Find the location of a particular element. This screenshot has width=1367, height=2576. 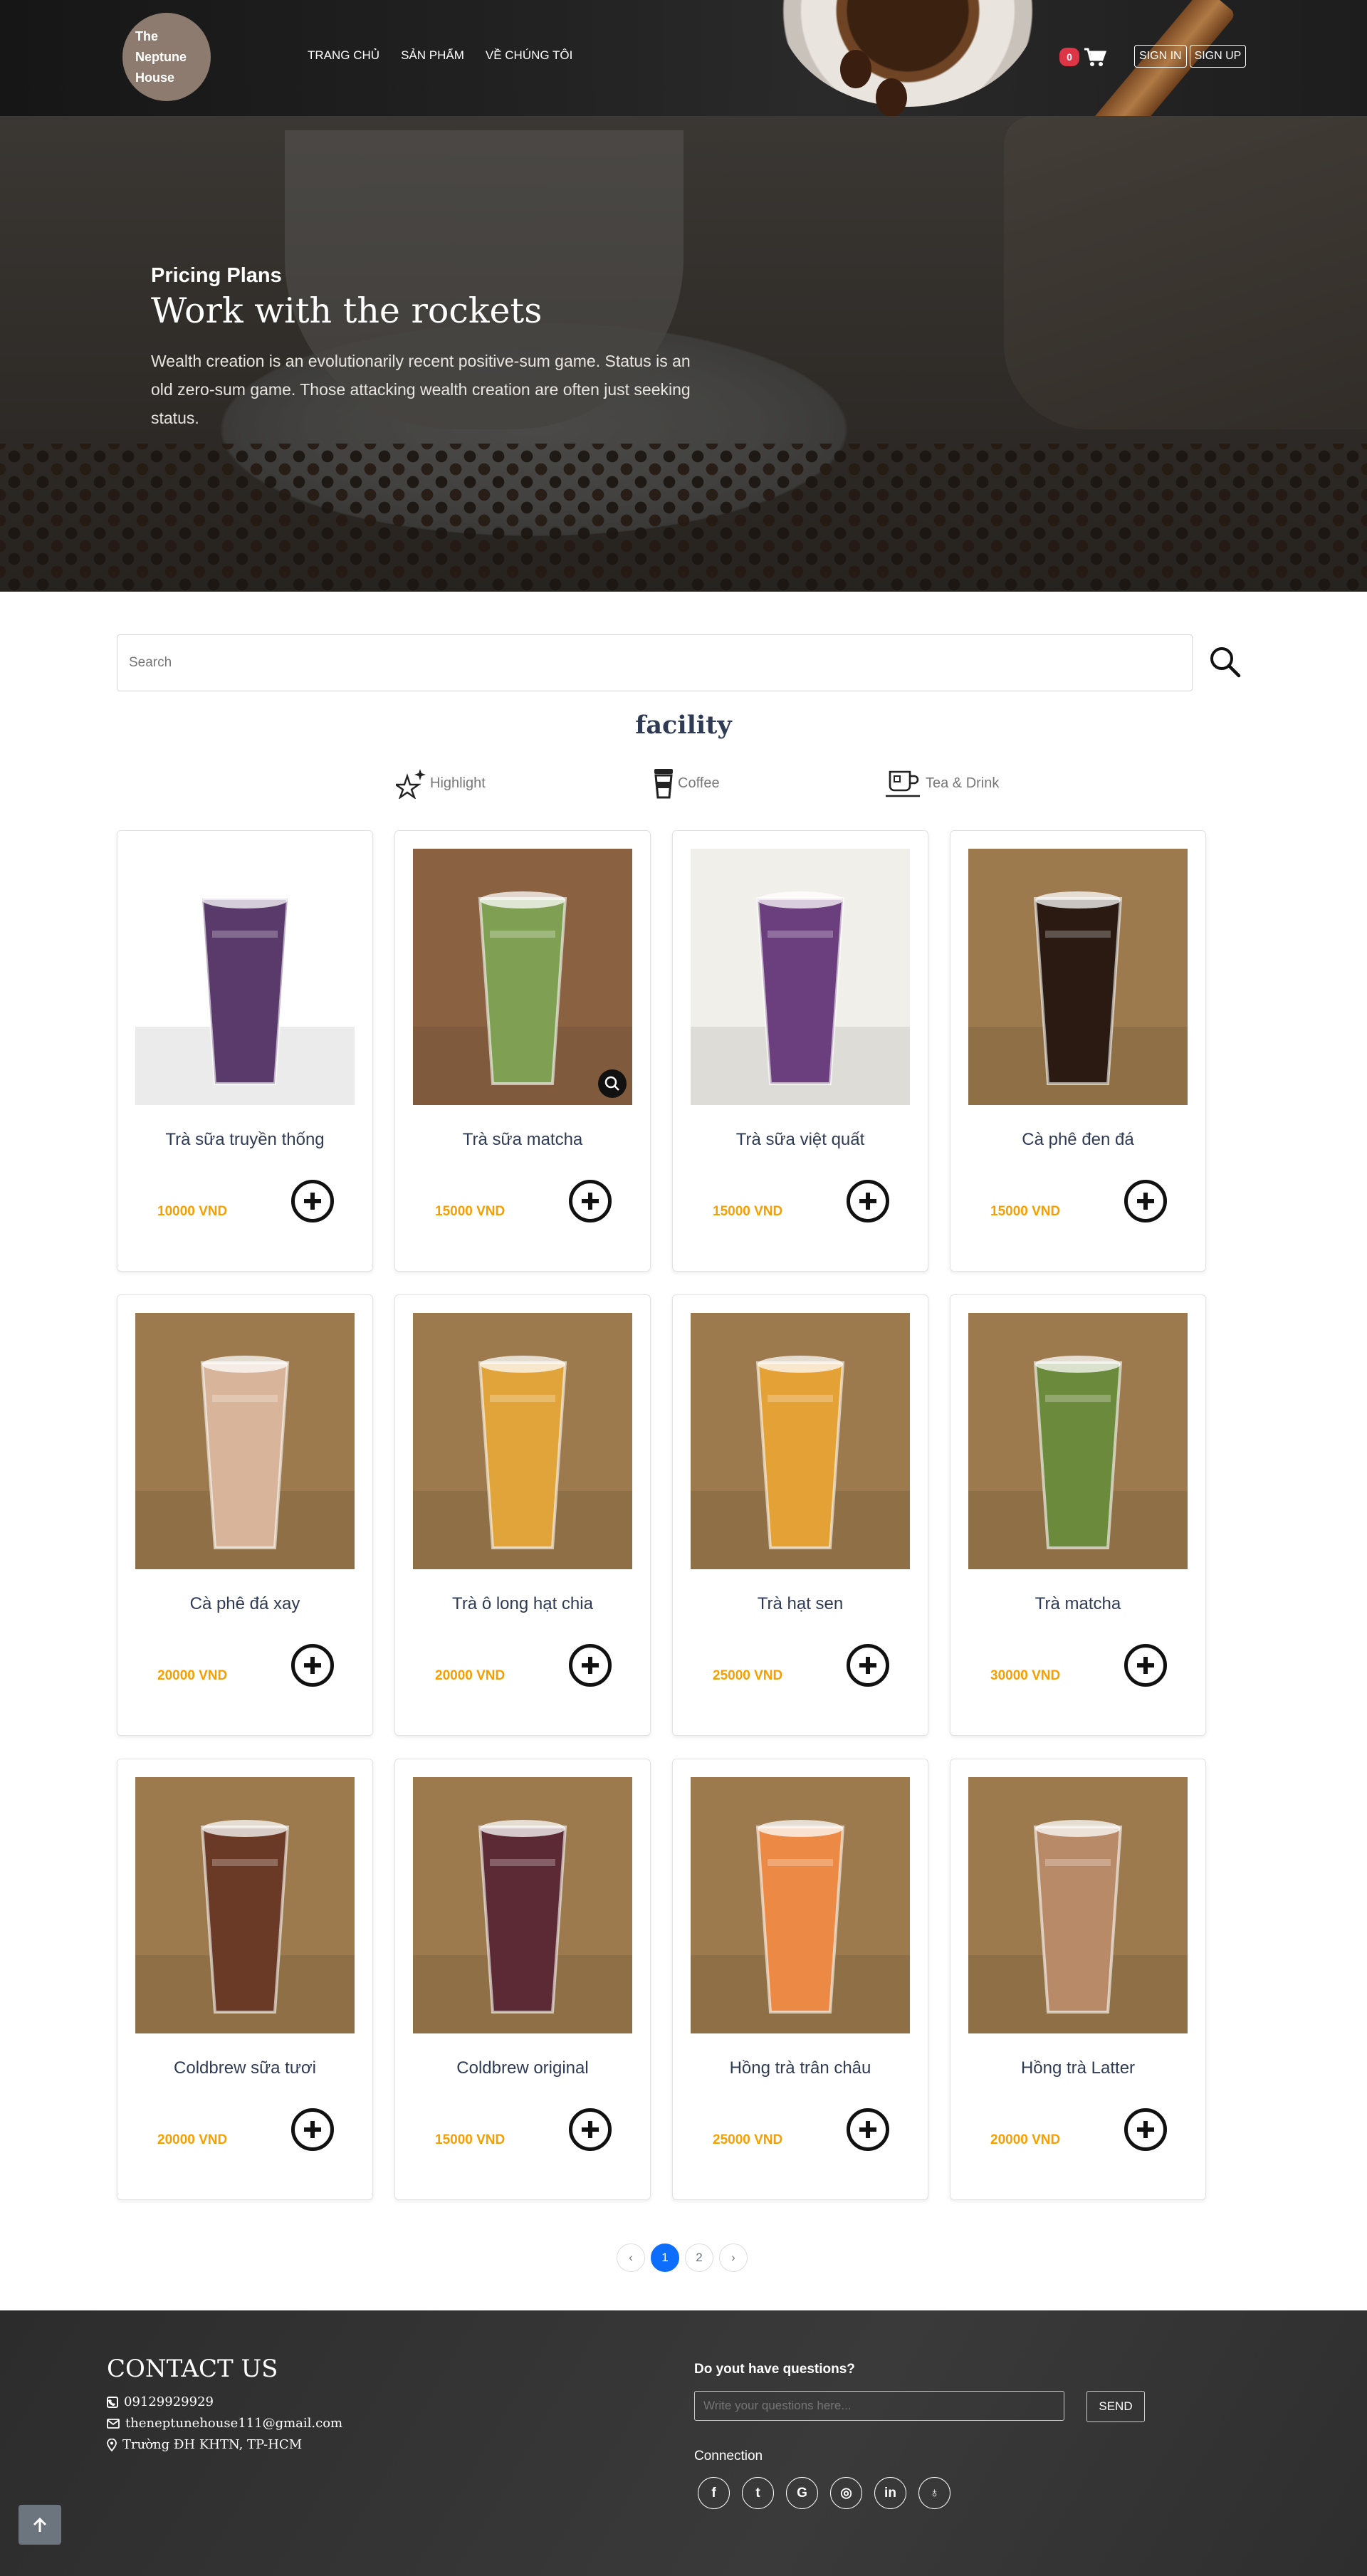

product-card: Cà phê đá xay 20000 VND is located at coordinates (245, 1515).